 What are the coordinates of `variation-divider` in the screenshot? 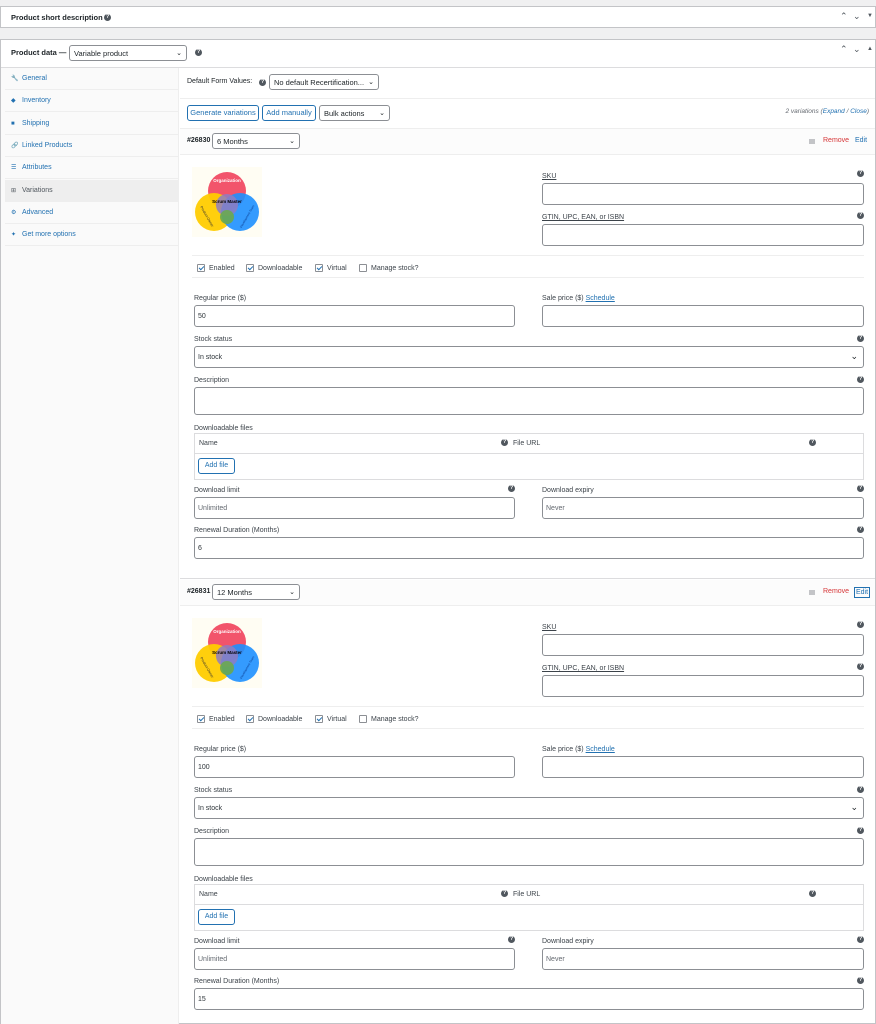 It's located at (527, 578).